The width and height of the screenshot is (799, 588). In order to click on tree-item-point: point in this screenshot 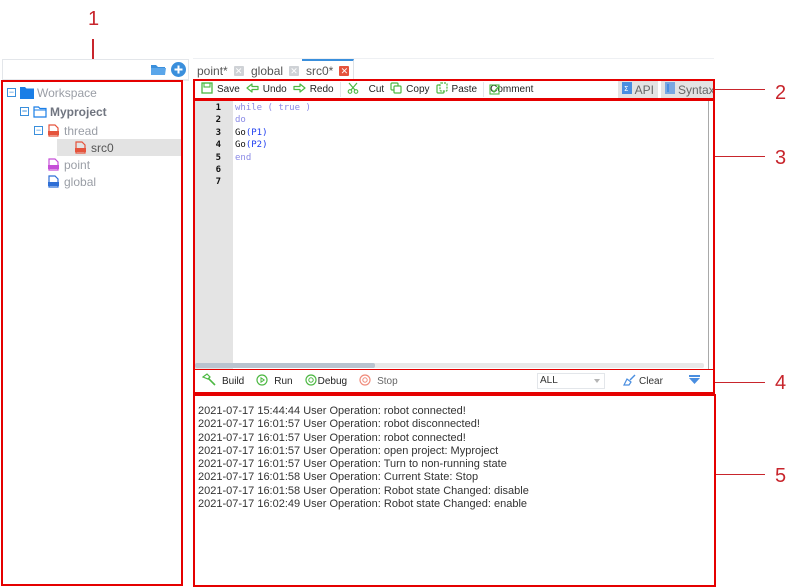, I will do `click(93, 164)`.